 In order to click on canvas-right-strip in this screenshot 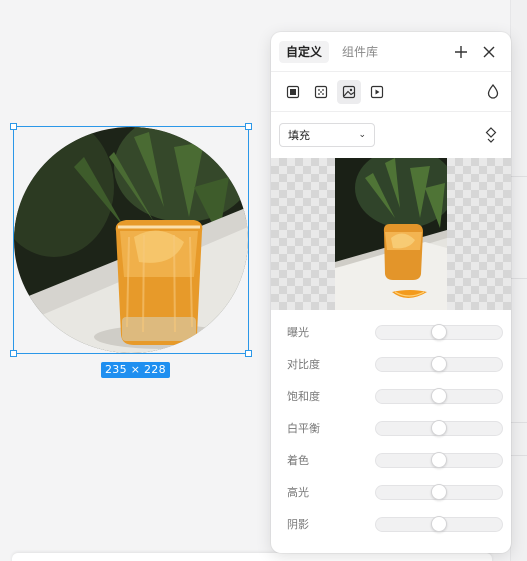, I will do `click(518, 280)`.